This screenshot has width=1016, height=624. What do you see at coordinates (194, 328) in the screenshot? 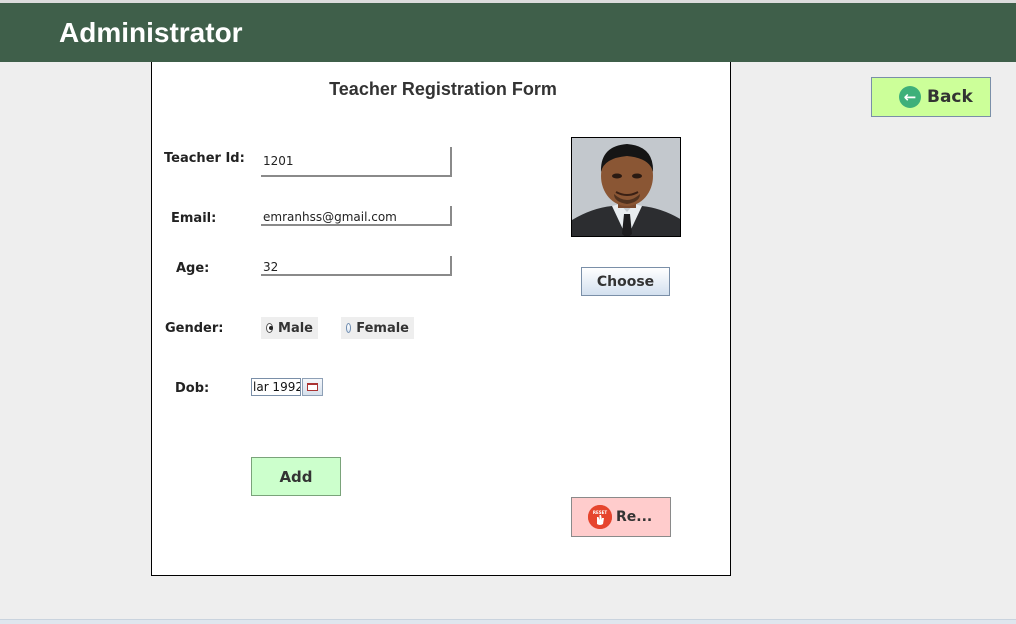
I see `gender-label: Gender:` at bounding box center [194, 328].